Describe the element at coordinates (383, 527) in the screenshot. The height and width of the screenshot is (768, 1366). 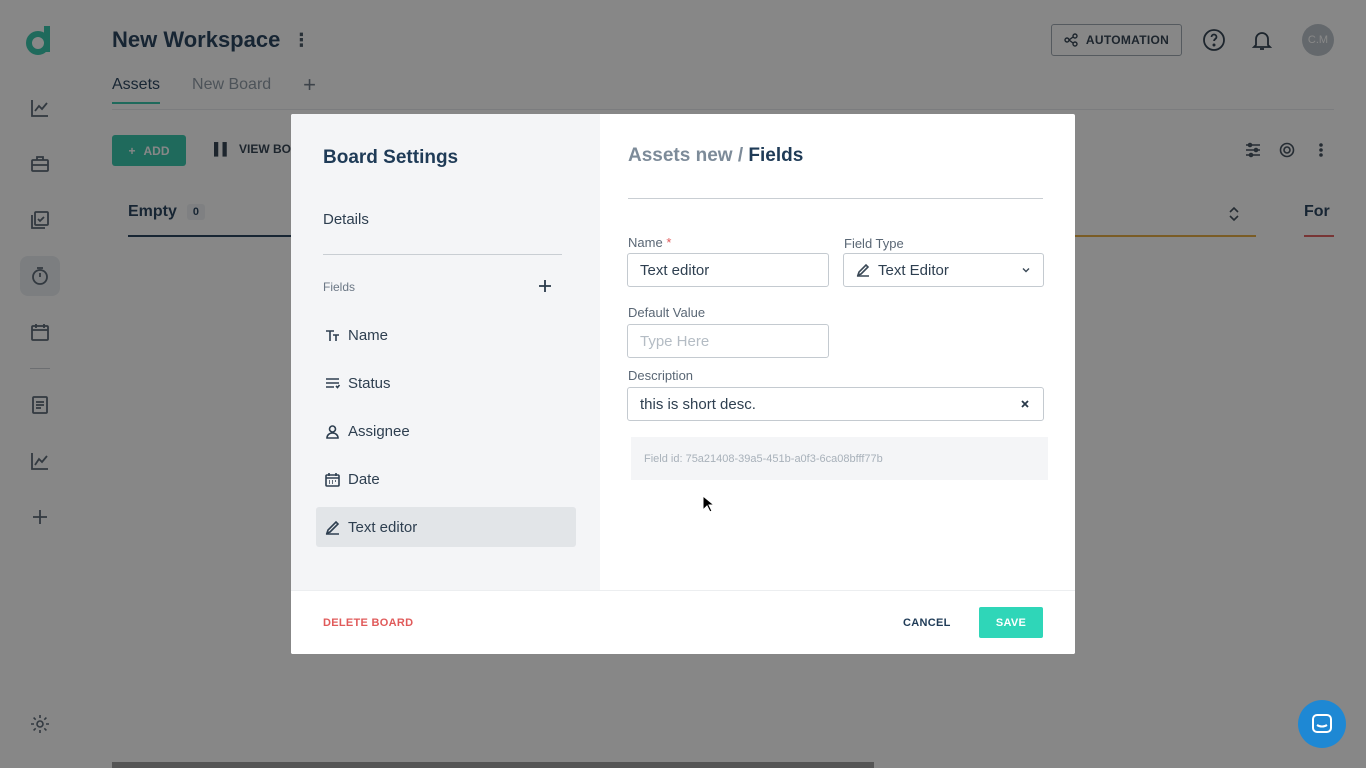
I see `field-item-label: Text editor` at that location.